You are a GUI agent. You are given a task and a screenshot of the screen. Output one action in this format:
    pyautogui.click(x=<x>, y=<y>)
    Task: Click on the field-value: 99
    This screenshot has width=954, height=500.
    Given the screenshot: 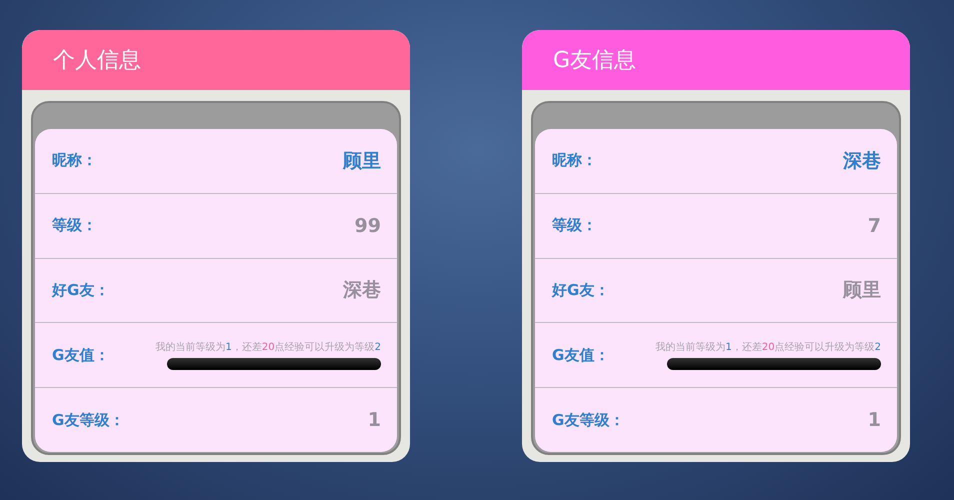 What is the action you would take?
    pyautogui.click(x=367, y=225)
    